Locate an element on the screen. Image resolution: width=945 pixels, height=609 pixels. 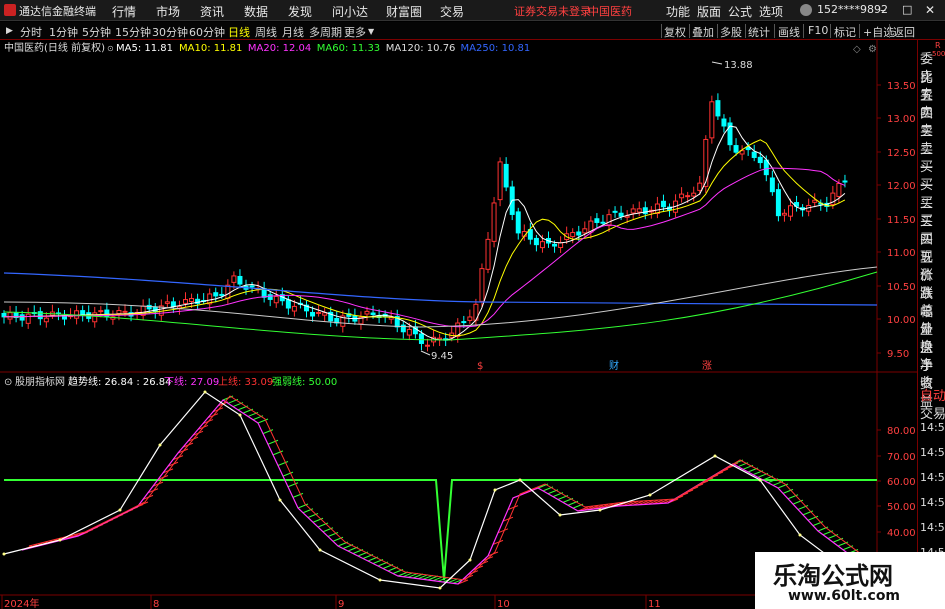
btn-biaoji: 标记 is located at coordinates (845, 32).